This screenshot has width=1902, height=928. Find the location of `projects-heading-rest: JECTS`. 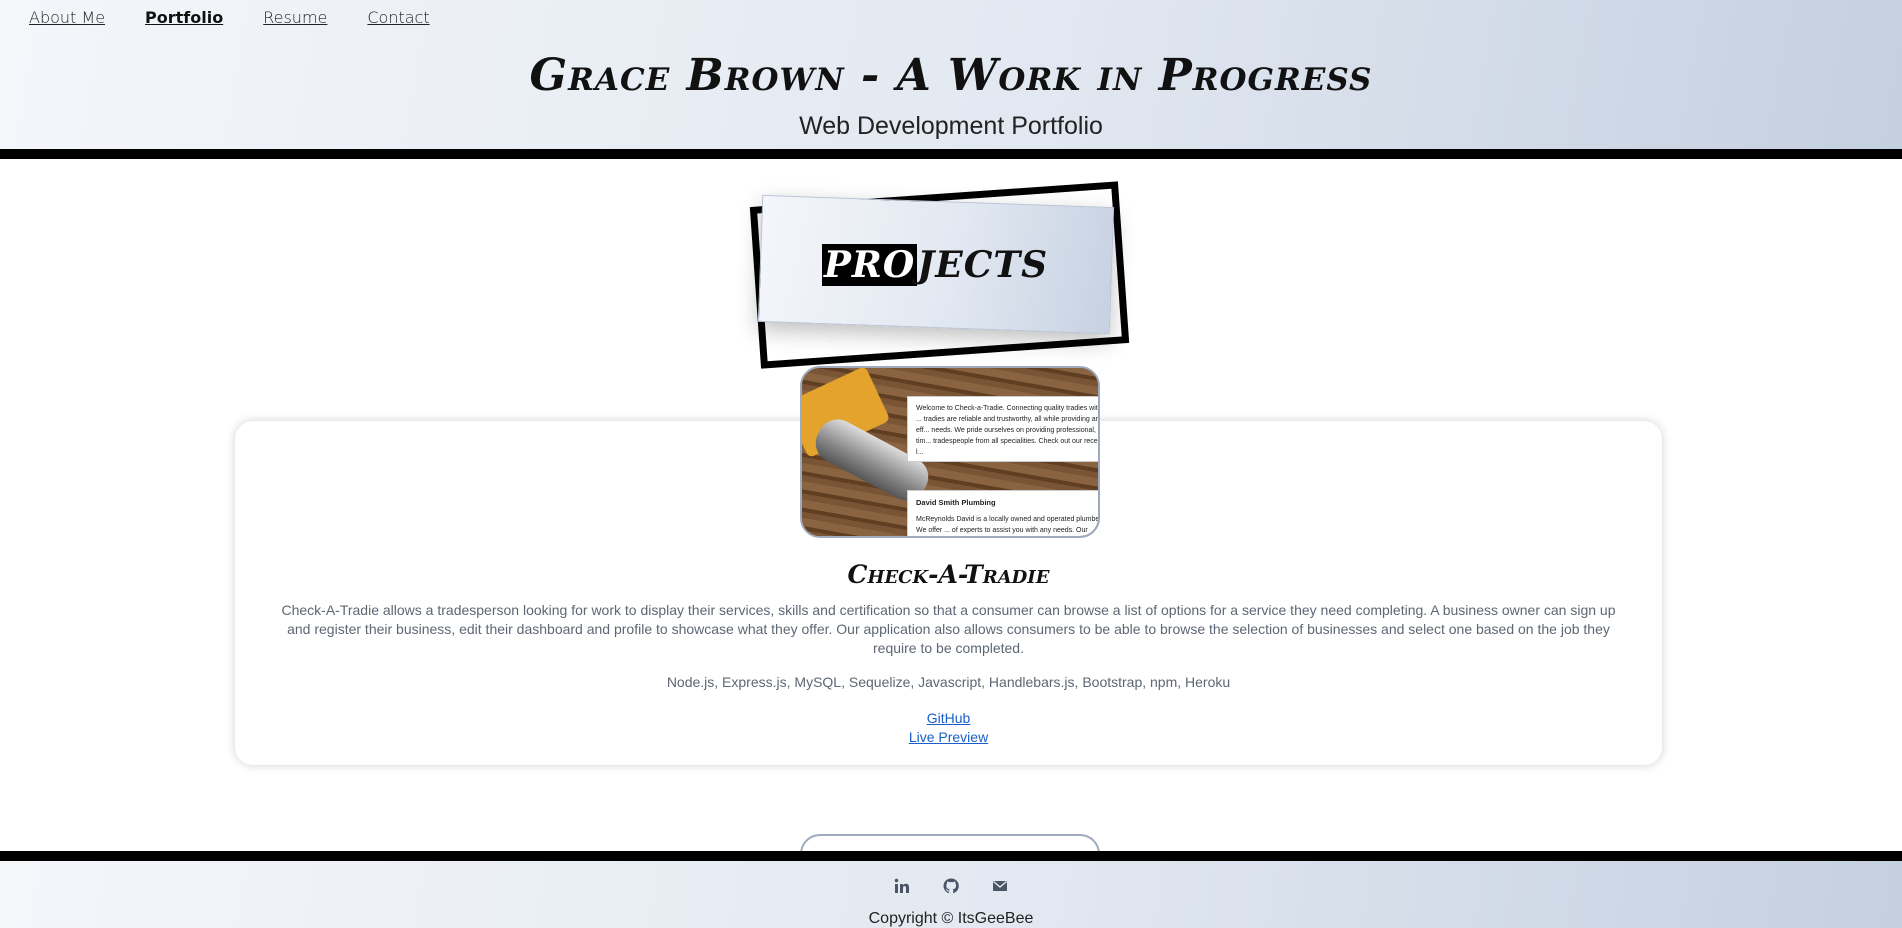

projects-heading-rest: JECTS is located at coordinates (983, 265).